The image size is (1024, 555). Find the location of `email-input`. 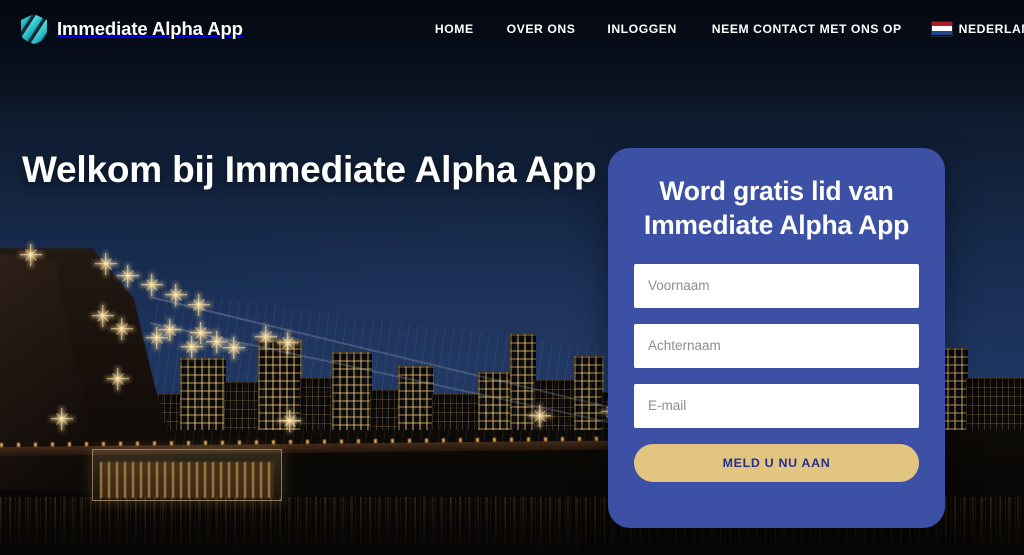

email-input is located at coordinates (776, 405).